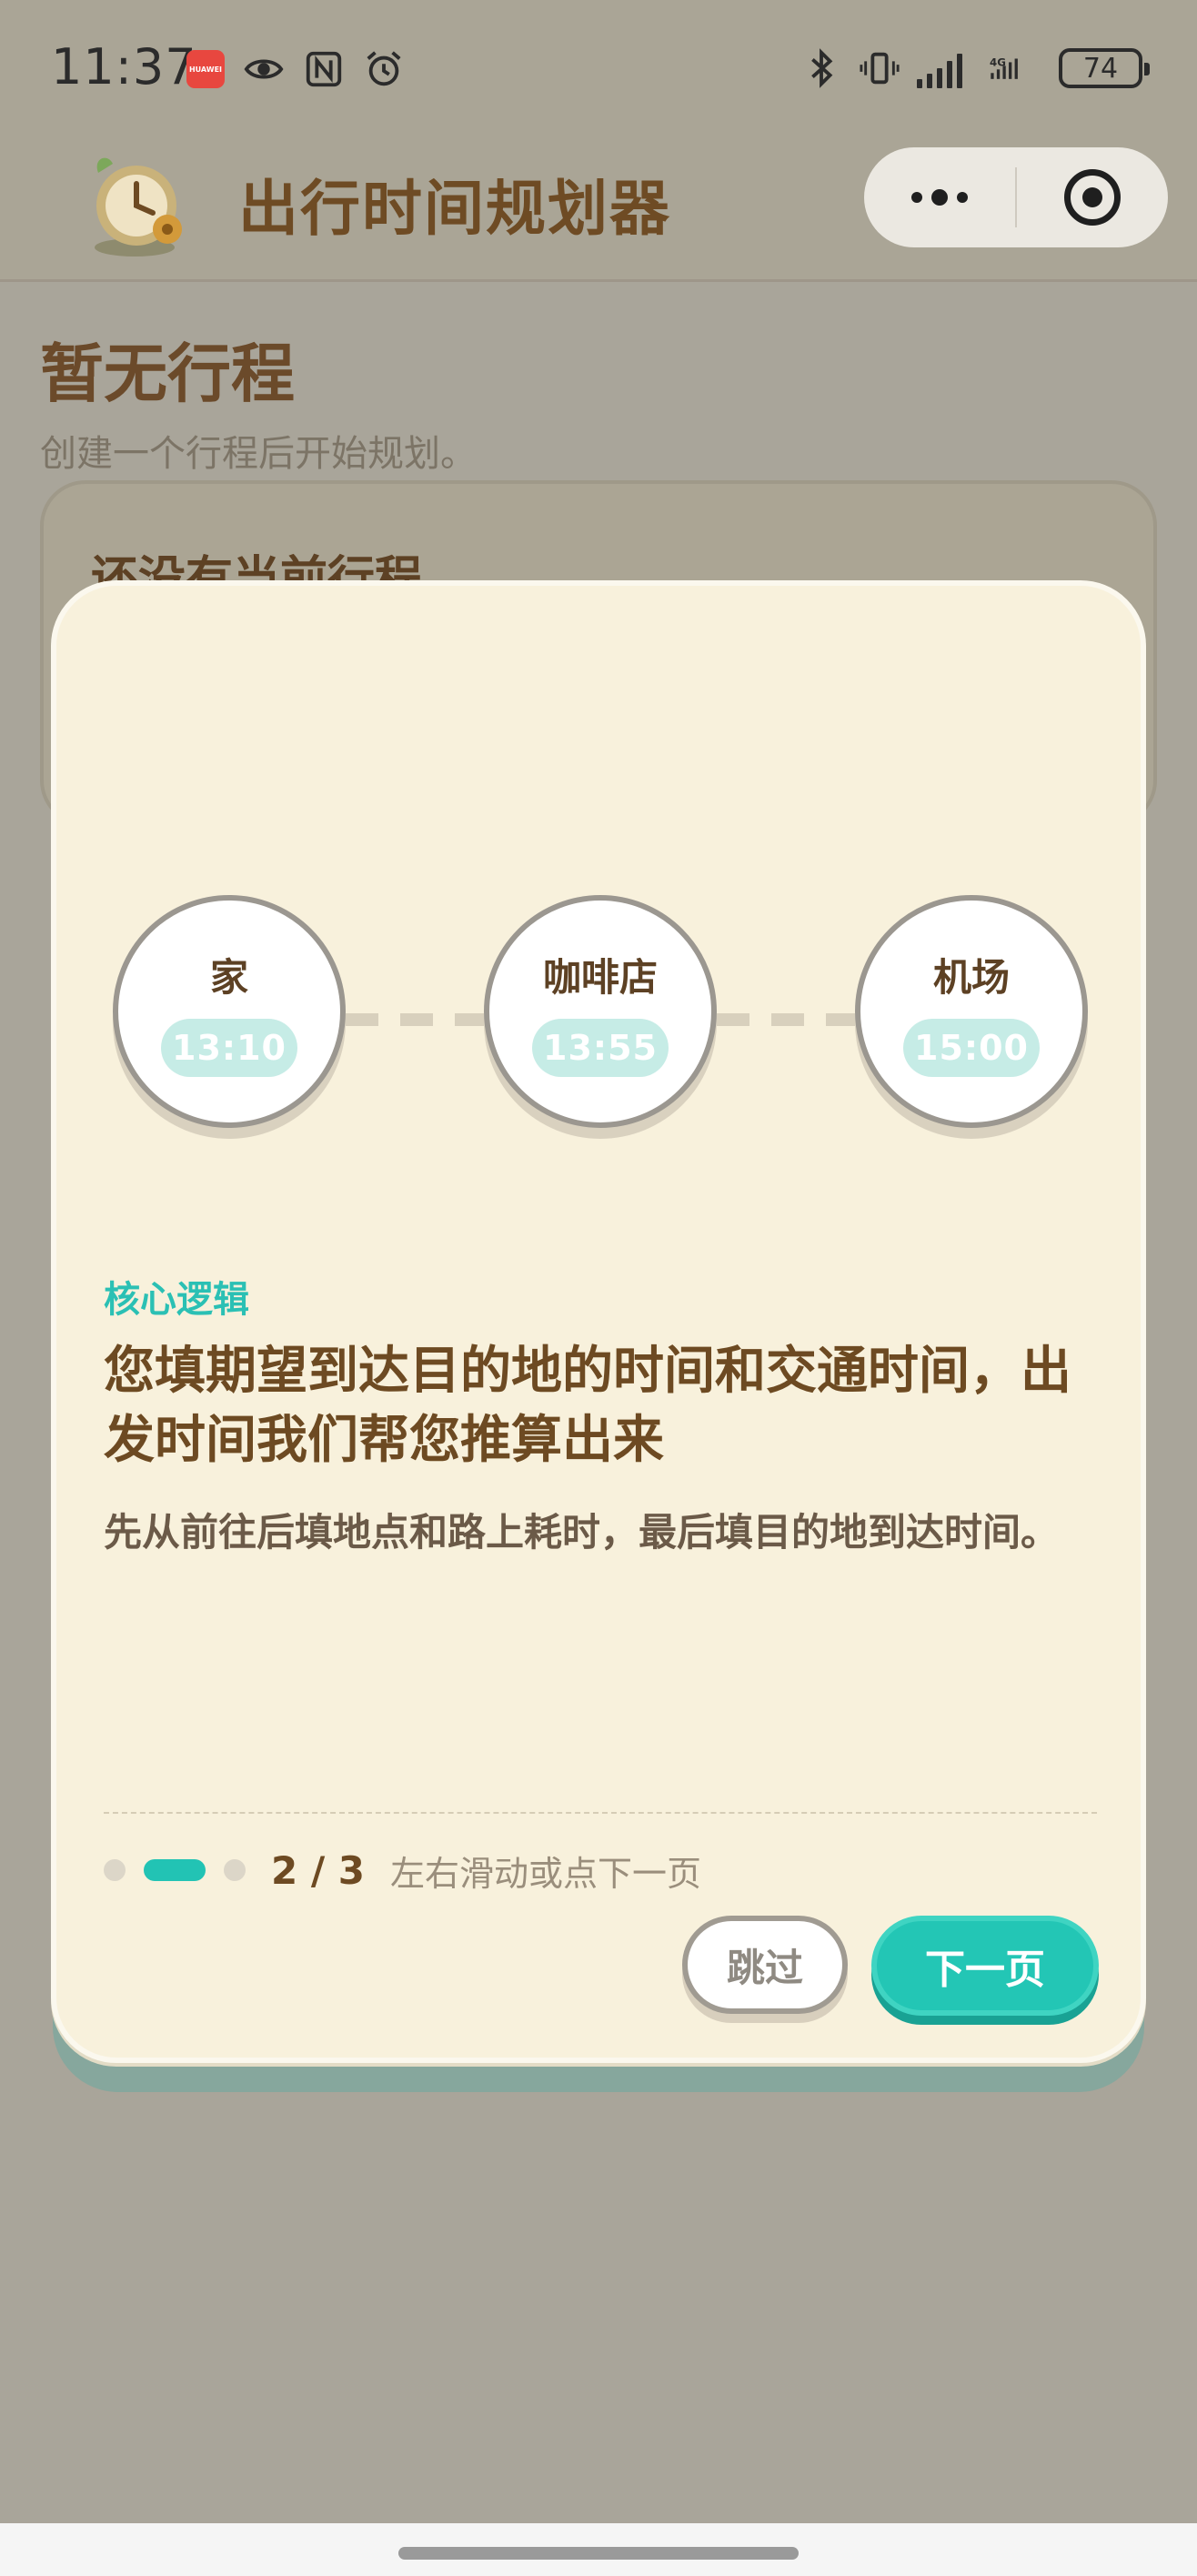  I want to click on route-stop: 咖啡店 13:55, so click(600, 1011).